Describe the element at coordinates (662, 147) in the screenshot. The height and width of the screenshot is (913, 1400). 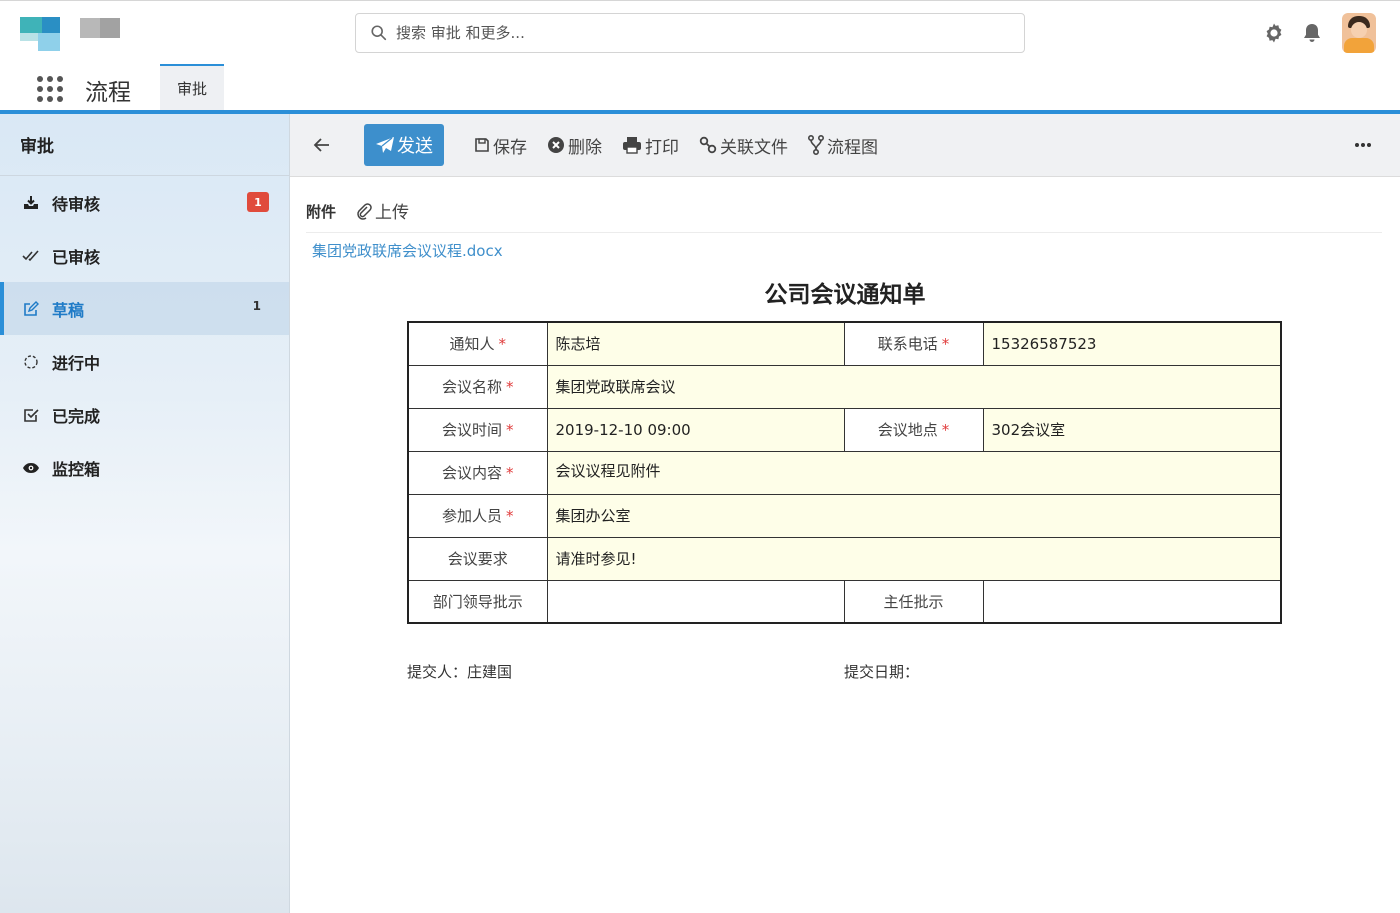
I see `print-label: 打印` at that location.